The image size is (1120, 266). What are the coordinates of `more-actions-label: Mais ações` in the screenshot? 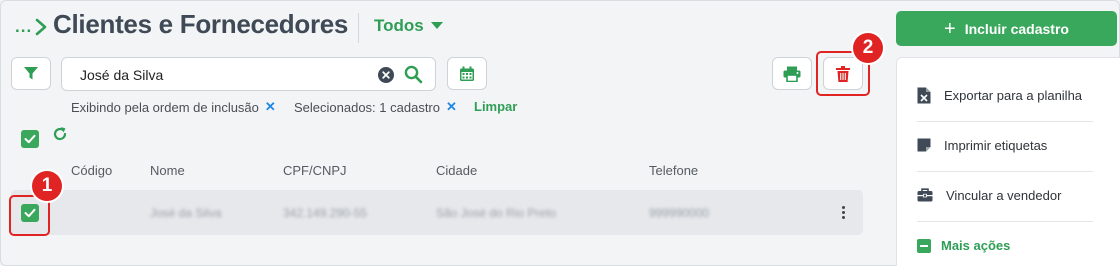 It's located at (976, 245).